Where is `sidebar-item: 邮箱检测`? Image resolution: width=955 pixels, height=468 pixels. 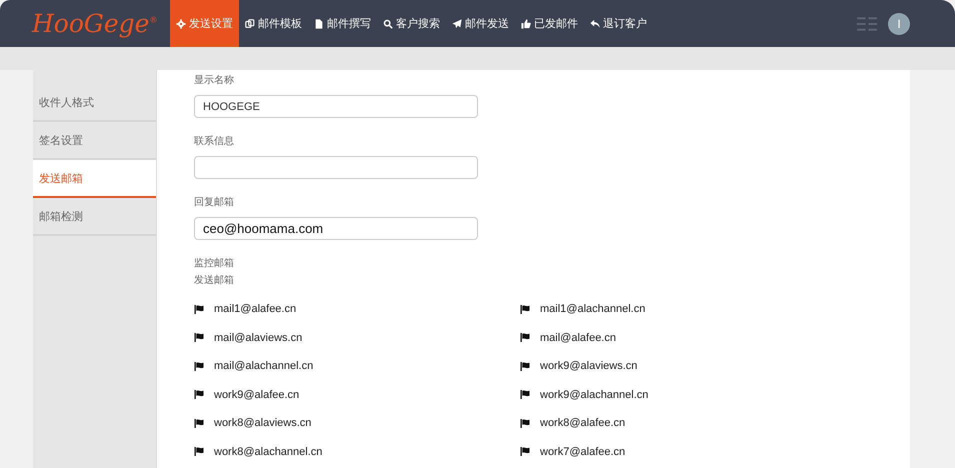
sidebar-item: 邮箱检测 is located at coordinates (94, 217).